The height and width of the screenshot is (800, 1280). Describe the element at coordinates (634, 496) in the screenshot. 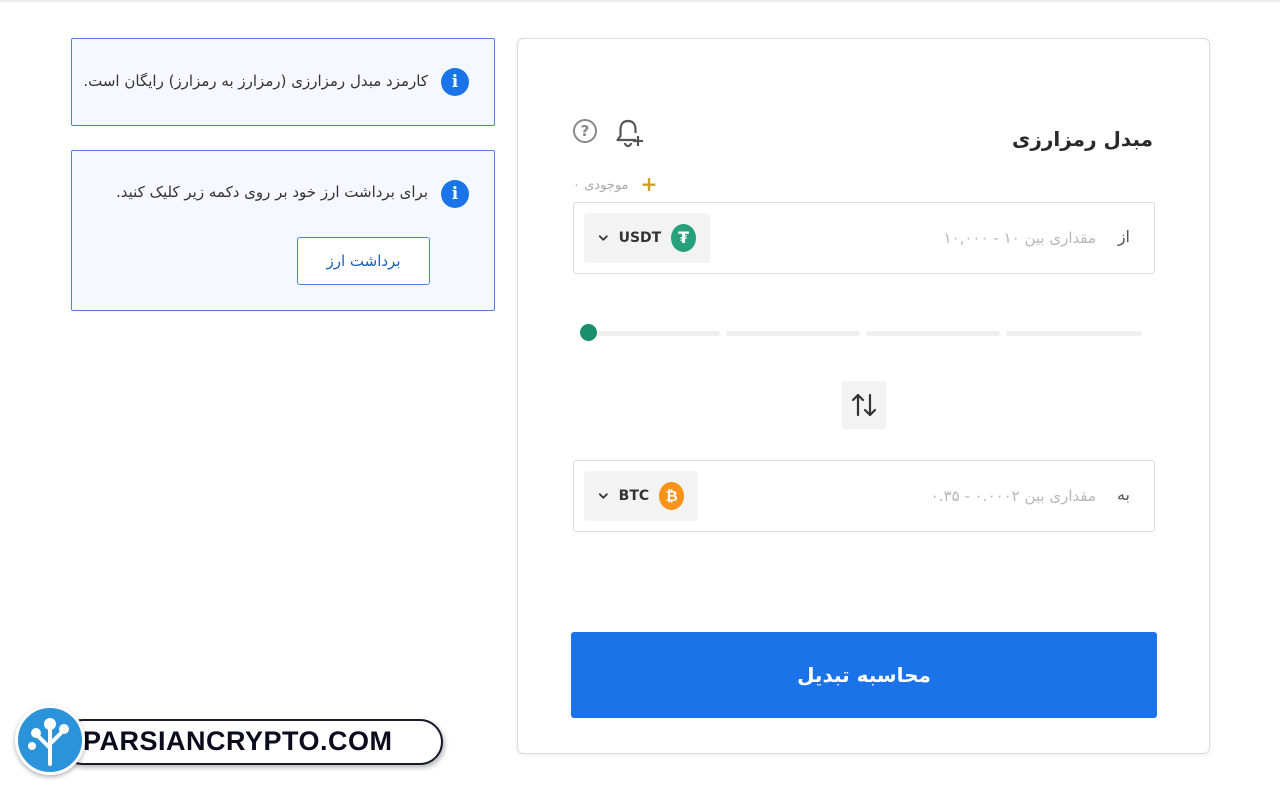

I see `to-coin-code: BTC` at that location.